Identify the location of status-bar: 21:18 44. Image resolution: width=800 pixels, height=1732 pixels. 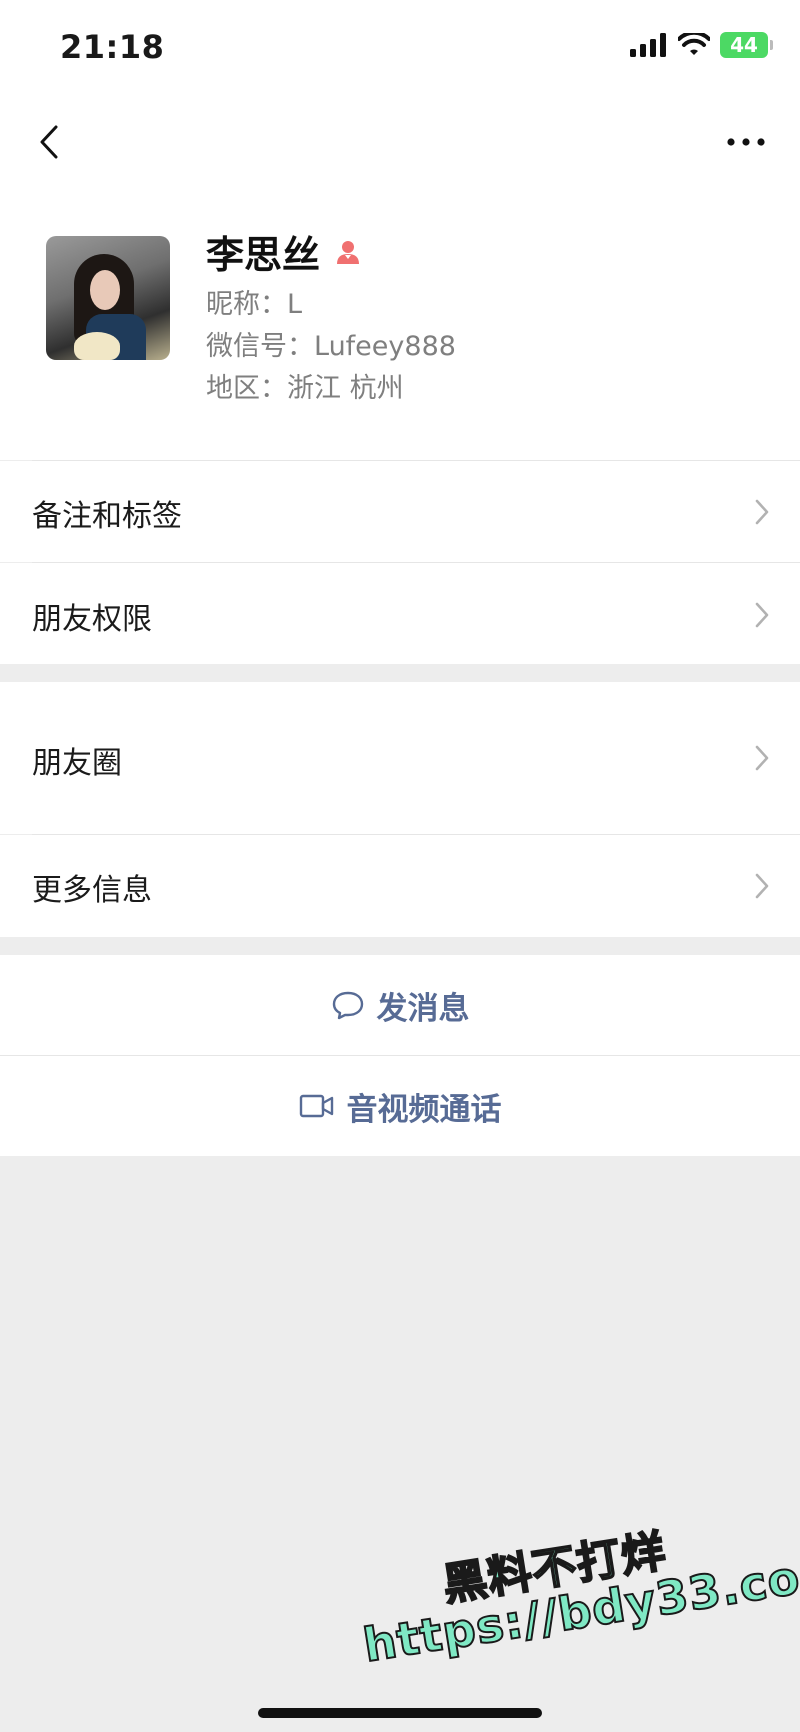
(400, 48).